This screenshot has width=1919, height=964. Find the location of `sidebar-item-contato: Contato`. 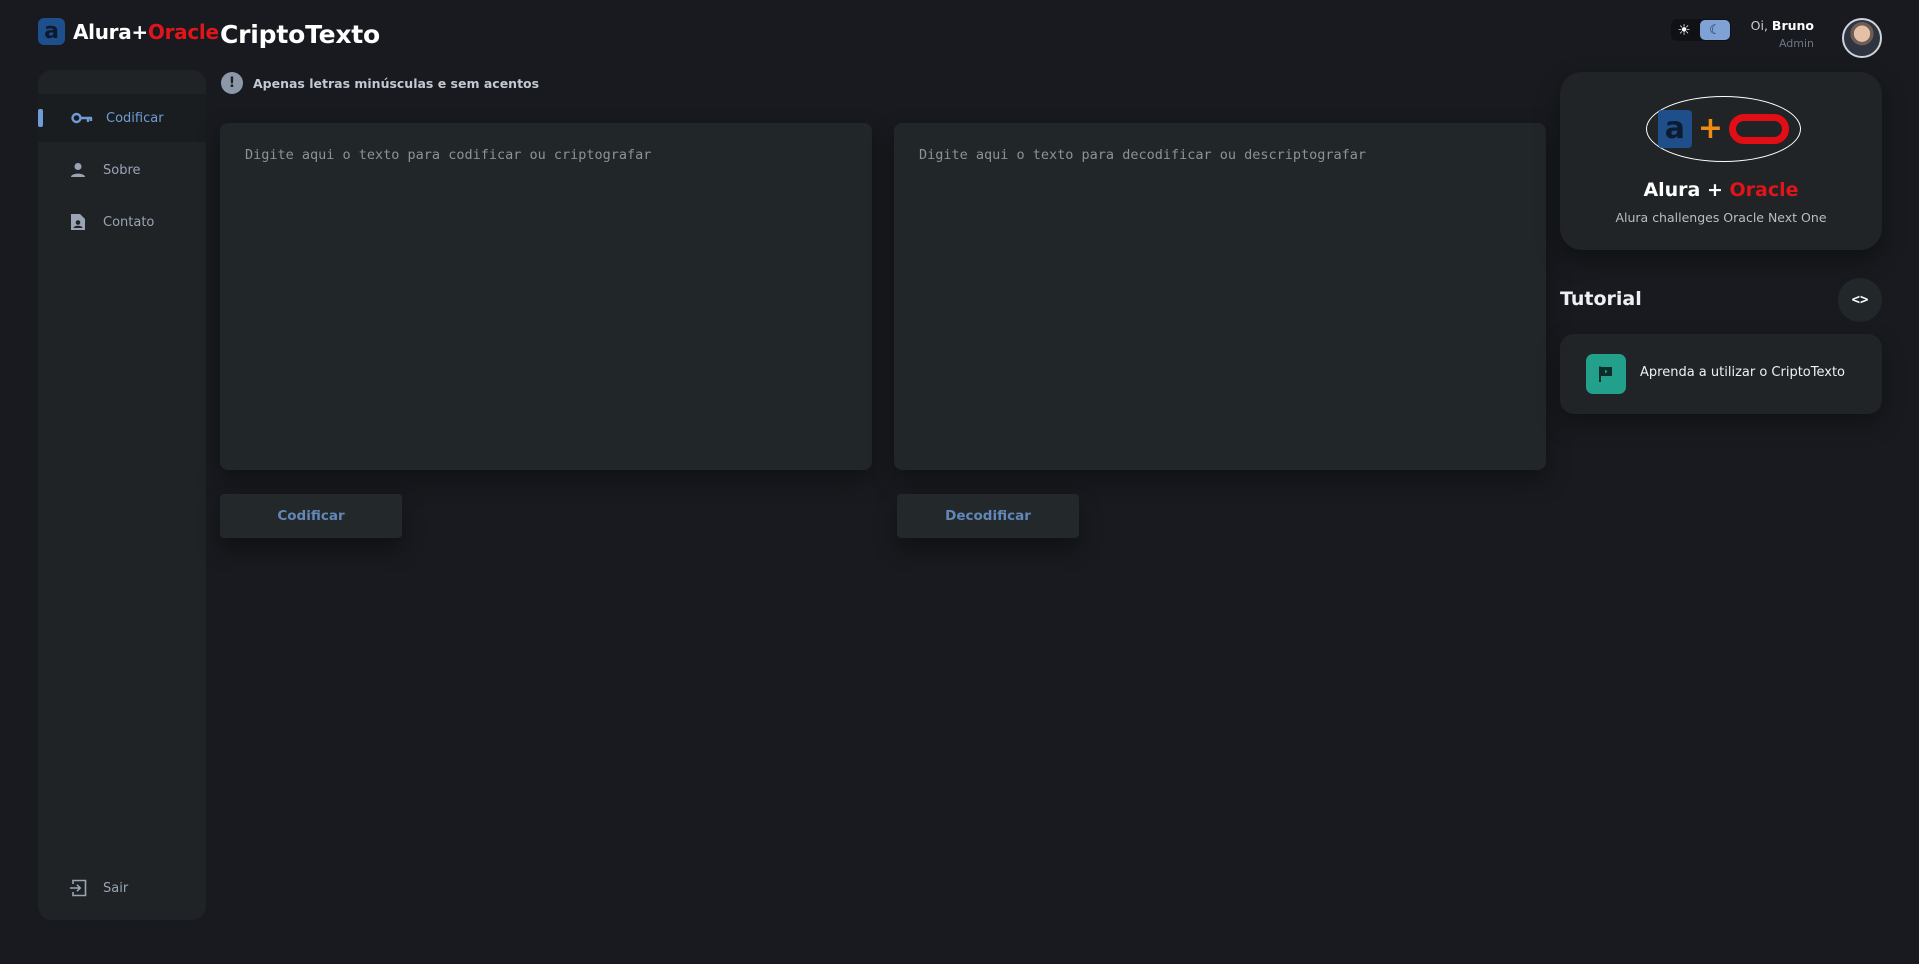

sidebar-item-contato: Contato is located at coordinates (122, 222).